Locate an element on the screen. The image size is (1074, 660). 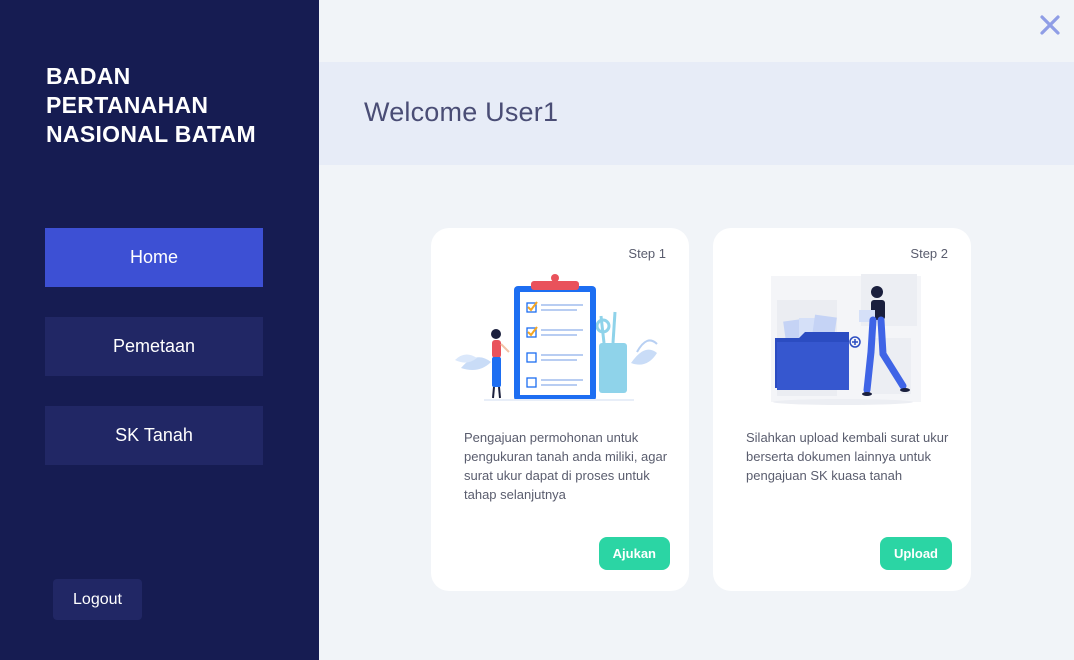
brand-title: BADAN PERTANAHAN NASIONAL BATAM is located at coordinates (151, 105).